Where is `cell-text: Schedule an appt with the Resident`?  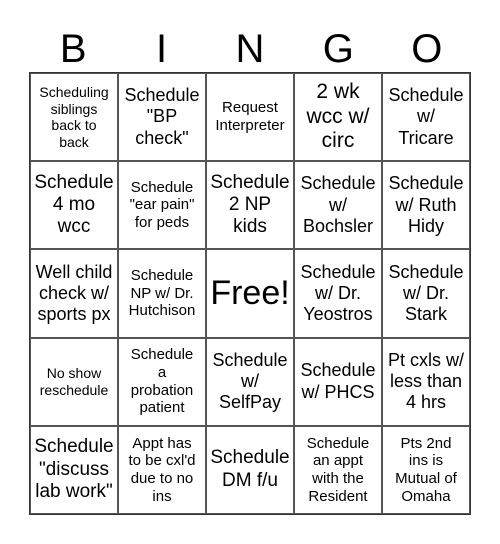
cell-text: Schedule an appt with the Resident is located at coordinates (338, 469).